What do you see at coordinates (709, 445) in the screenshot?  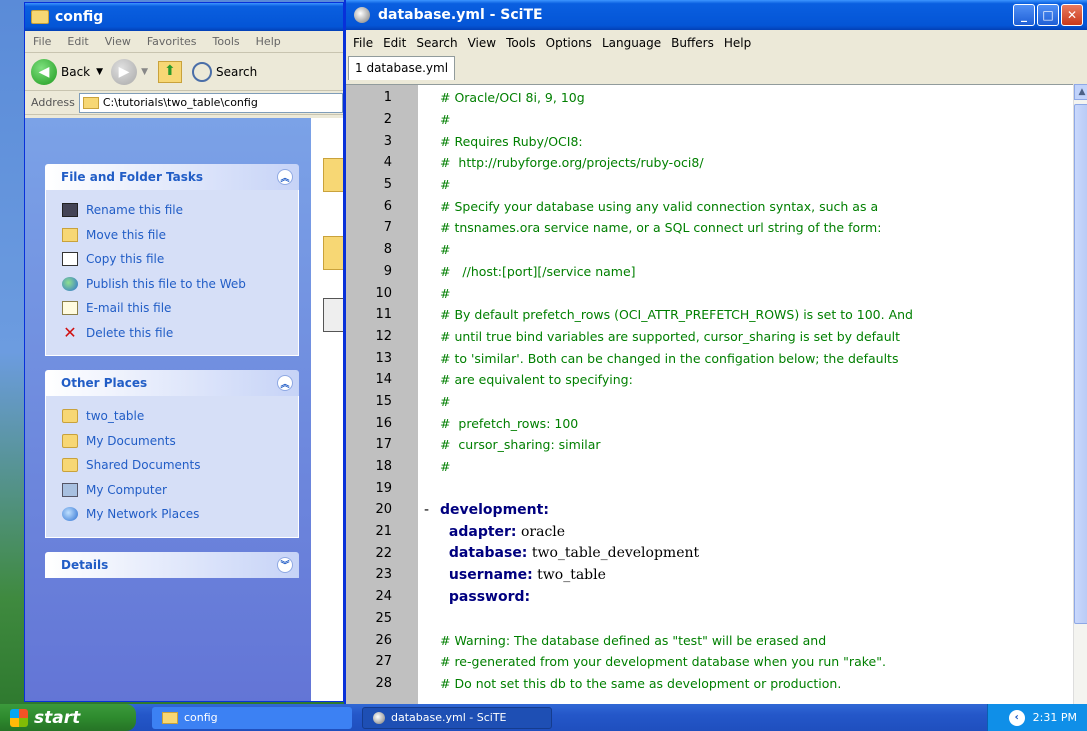 I see `code-line: 17 # cursor_sharing: similar` at bounding box center [709, 445].